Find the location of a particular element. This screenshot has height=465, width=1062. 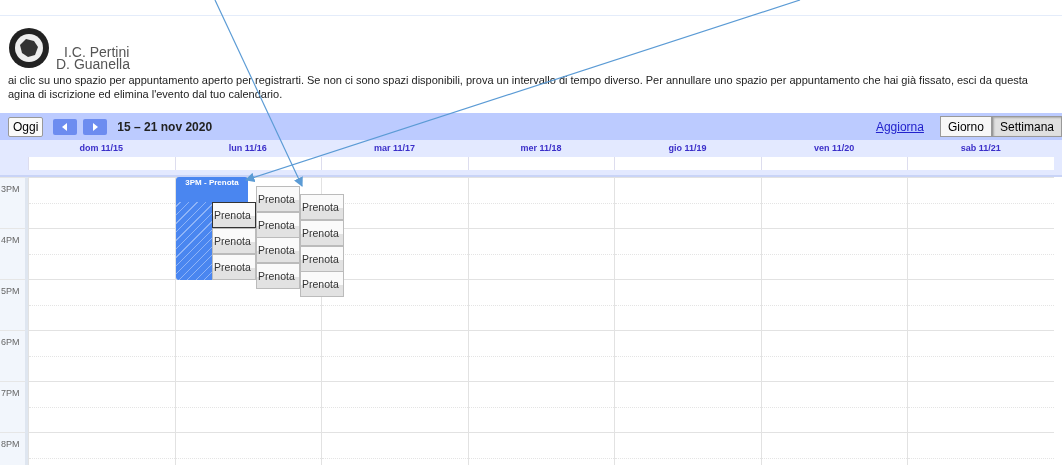

hour-label: 5PM is located at coordinates (10, 291).